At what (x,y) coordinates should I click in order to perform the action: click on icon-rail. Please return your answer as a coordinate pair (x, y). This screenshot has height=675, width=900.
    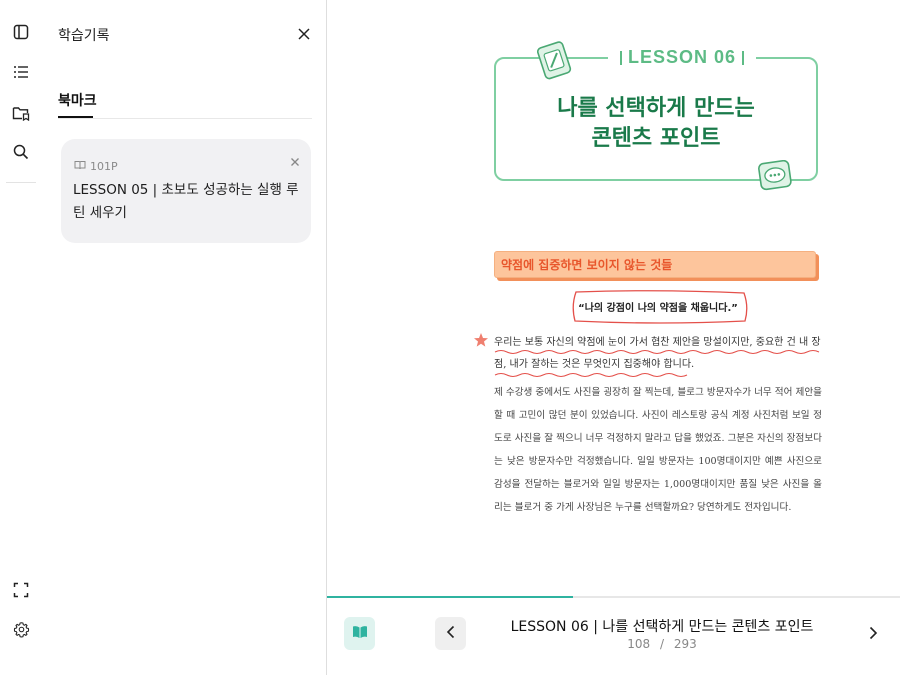
    Looking at the image, I should click on (20, 337).